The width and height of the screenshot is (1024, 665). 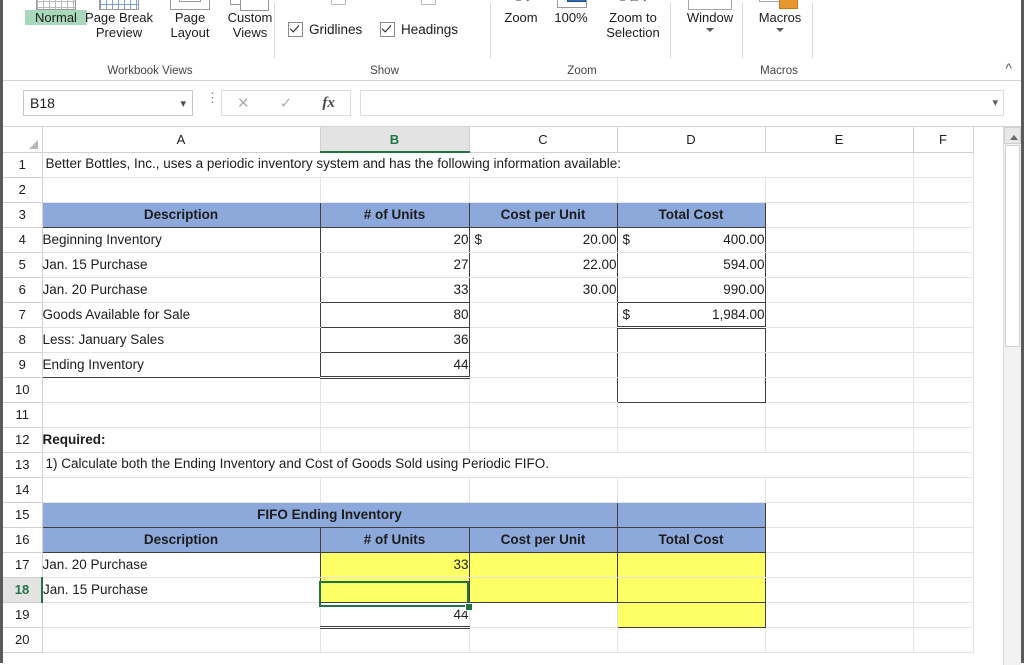 What do you see at coordinates (23, 615) in the screenshot?
I see `row-header-19: 19` at bounding box center [23, 615].